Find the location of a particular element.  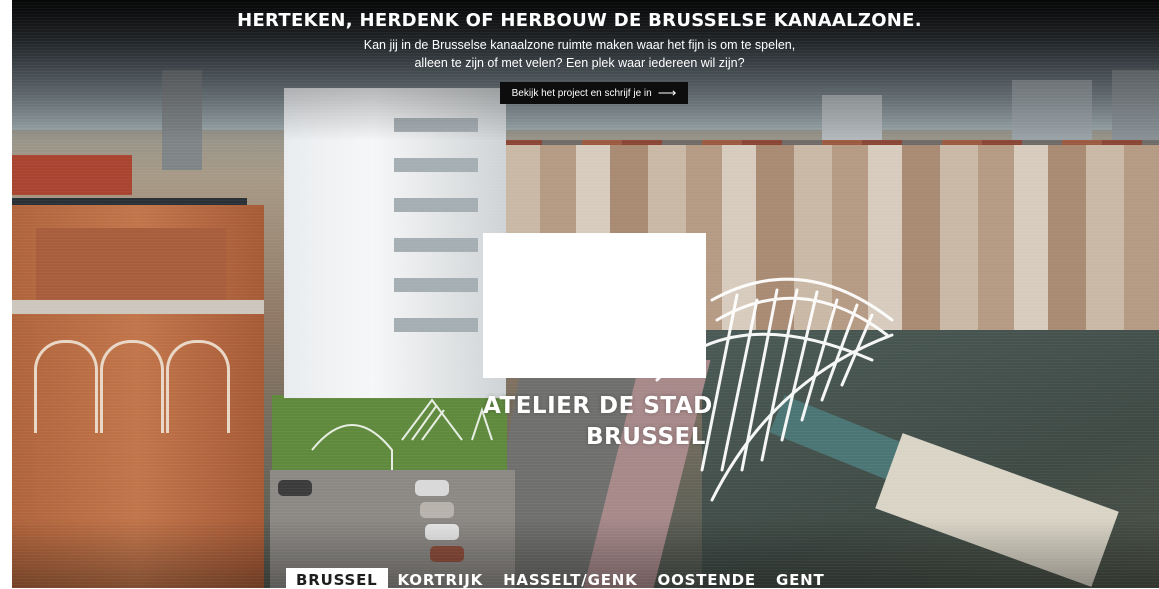

atelier-logo-line-1: ATELIER DE STAD is located at coordinates (598, 406).